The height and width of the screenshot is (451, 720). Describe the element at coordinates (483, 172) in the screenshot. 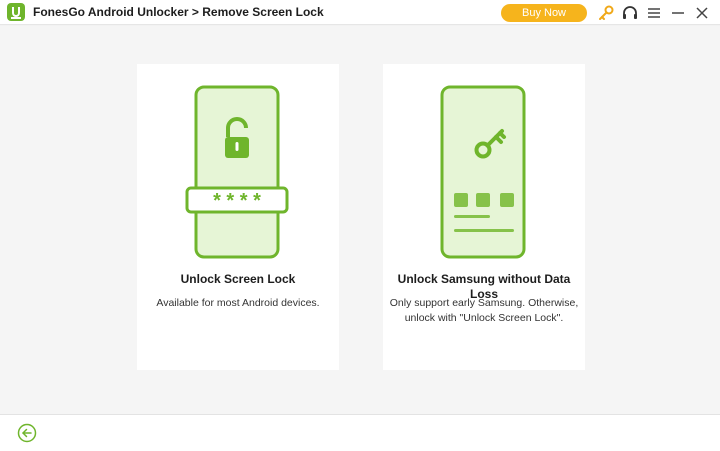

I see `phone-illustration` at that location.